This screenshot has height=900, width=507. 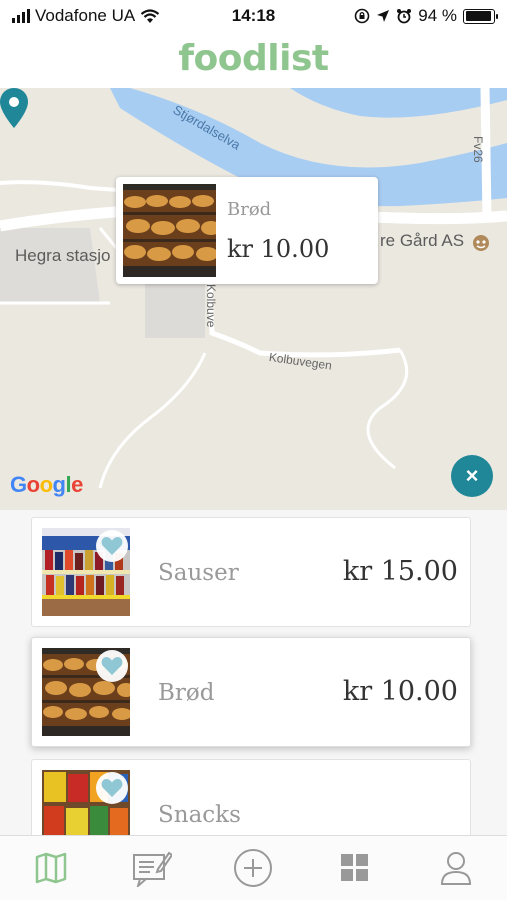 What do you see at coordinates (251, 572) in the screenshot?
I see `list-item: Sauser kr 15.00` at bounding box center [251, 572].